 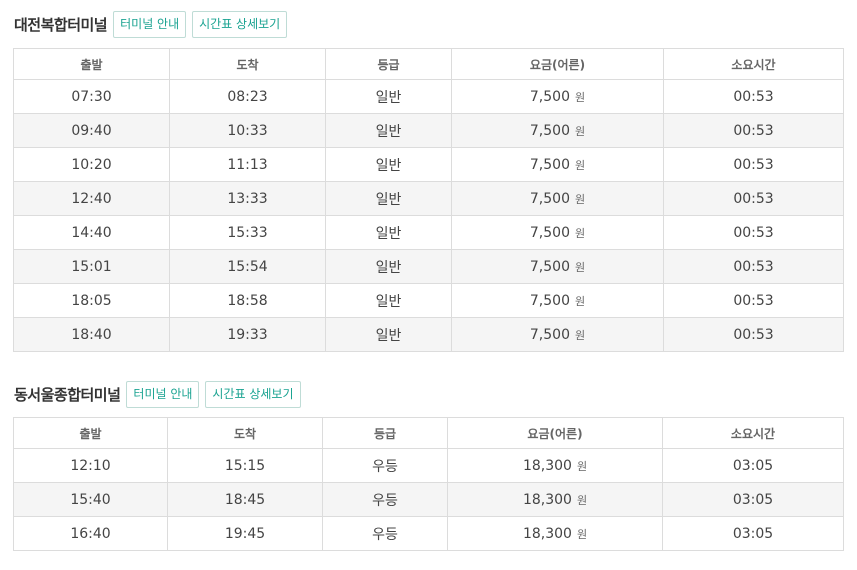 What do you see at coordinates (247, 232) in the screenshot?
I see `arrive-cell: 15:33` at bounding box center [247, 232].